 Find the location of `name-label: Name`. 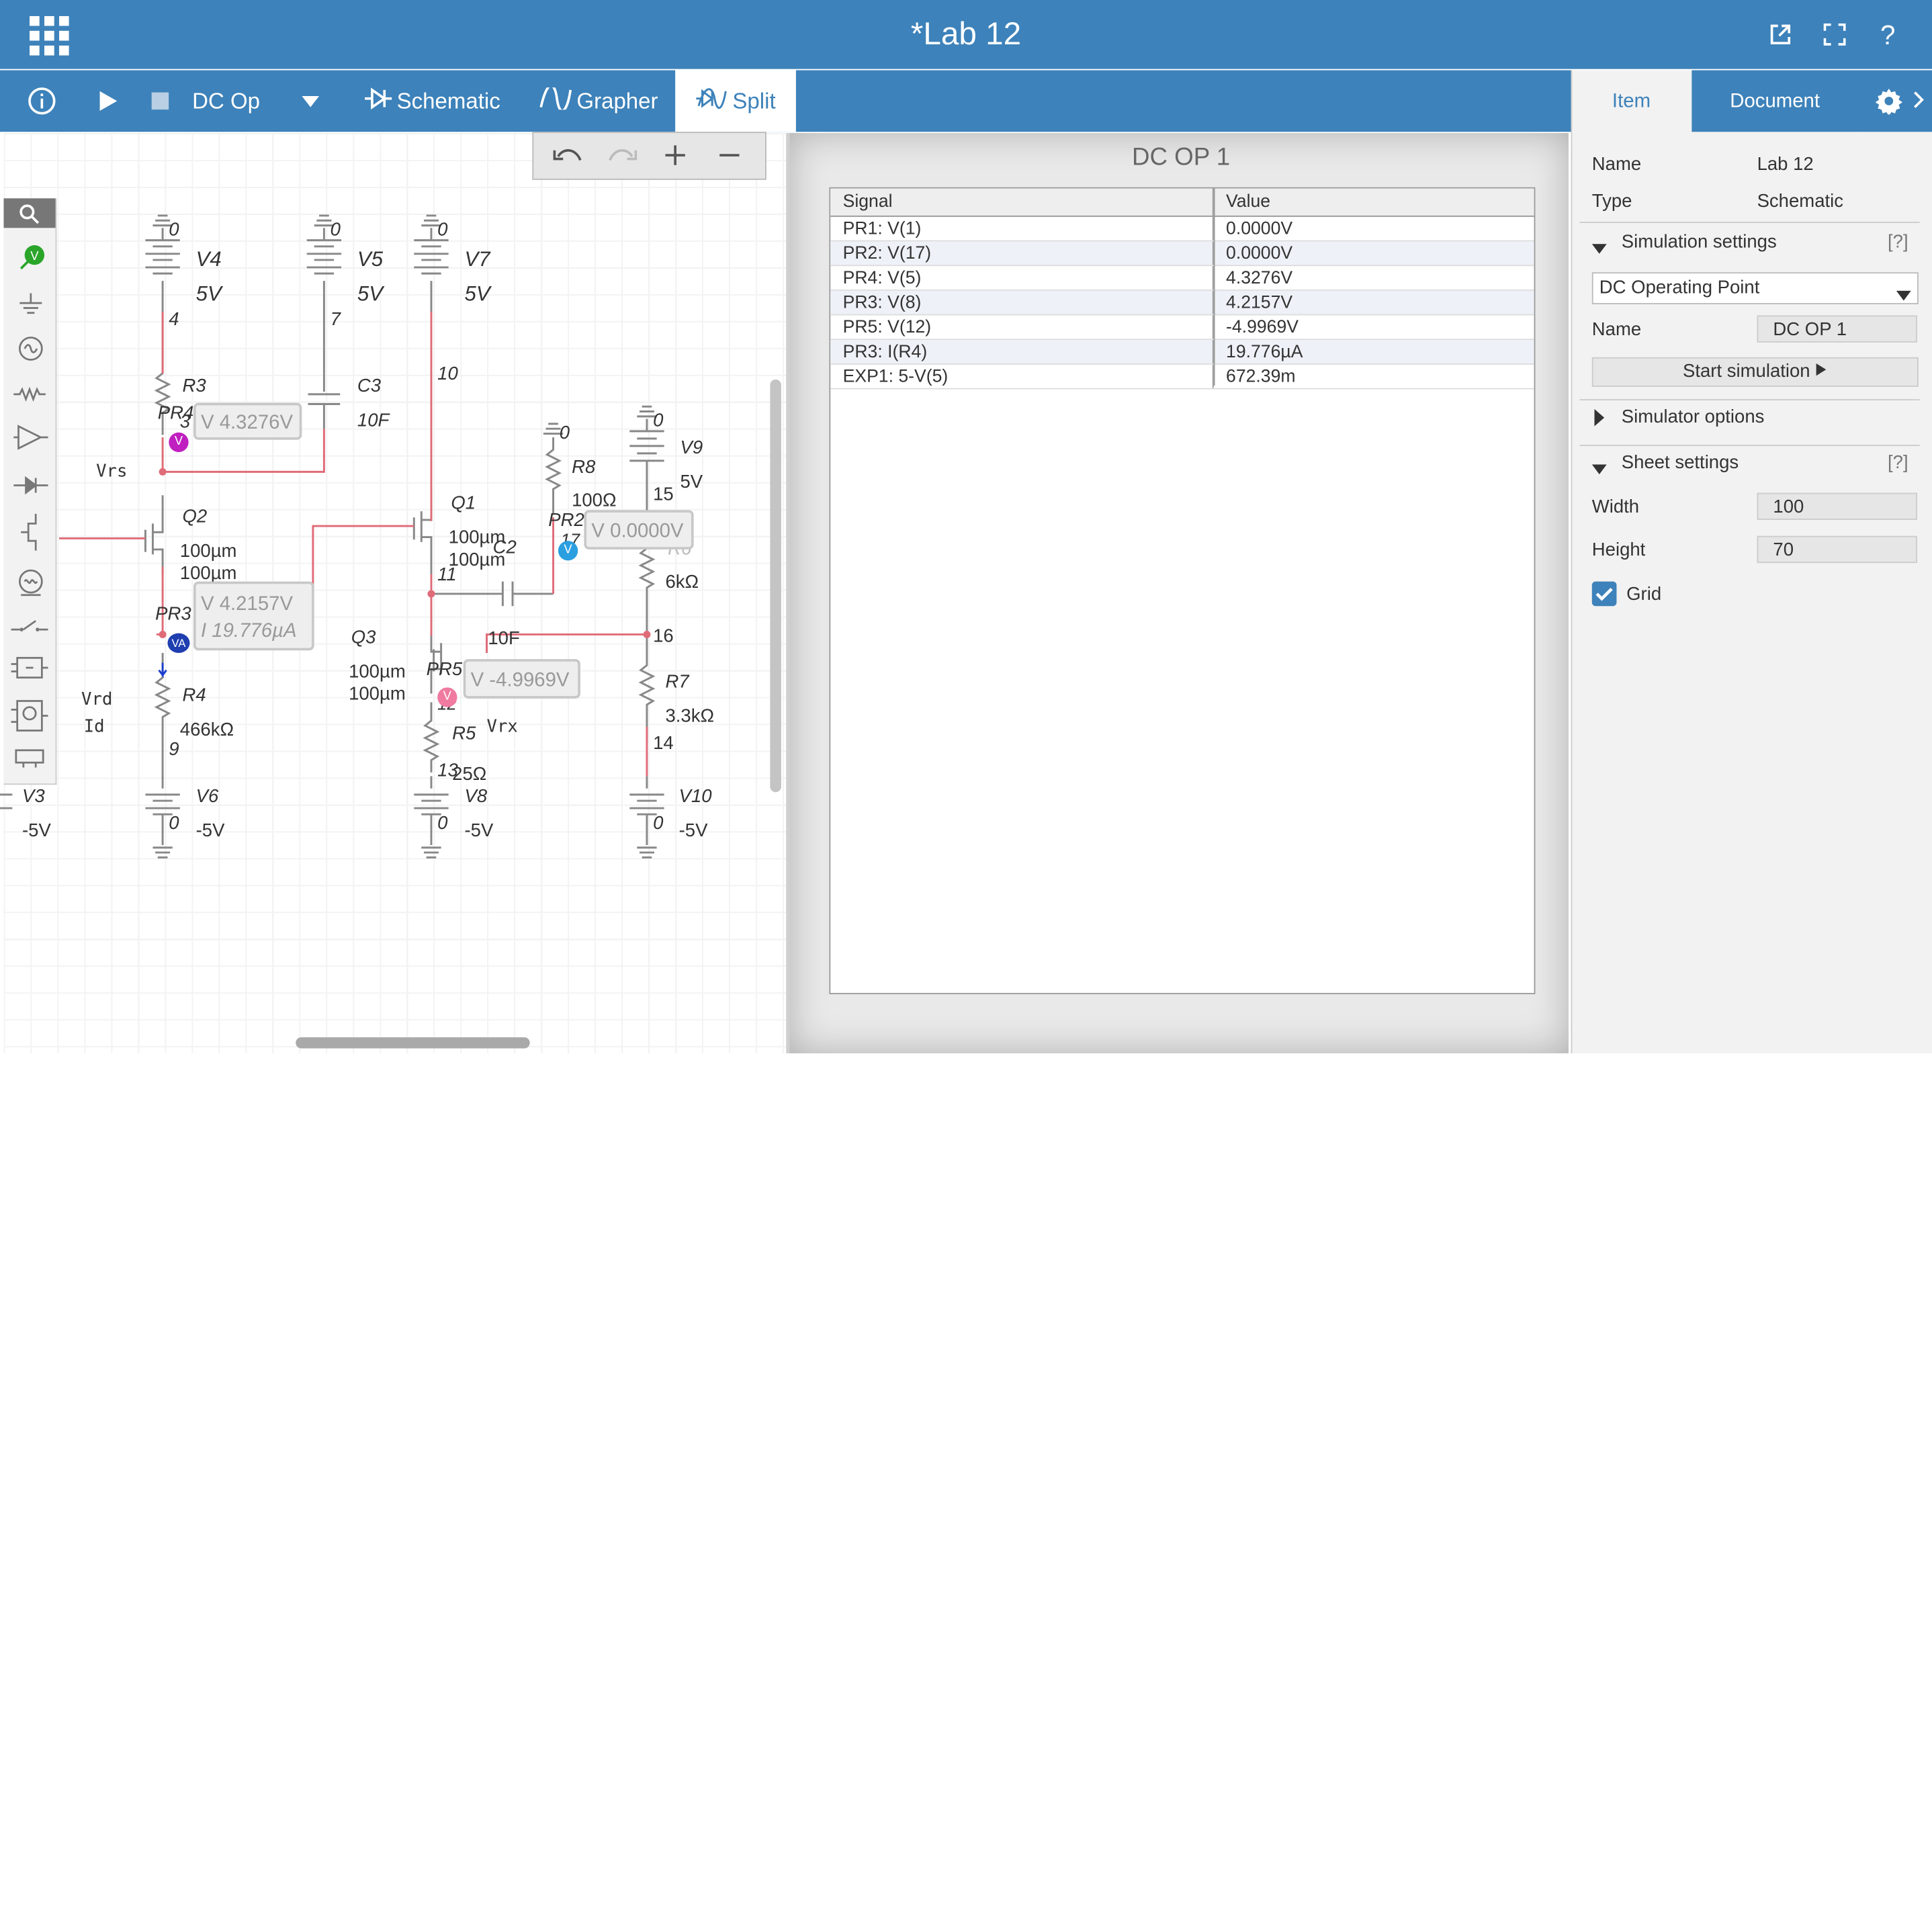

name-label: Name is located at coordinates (1616, 164).